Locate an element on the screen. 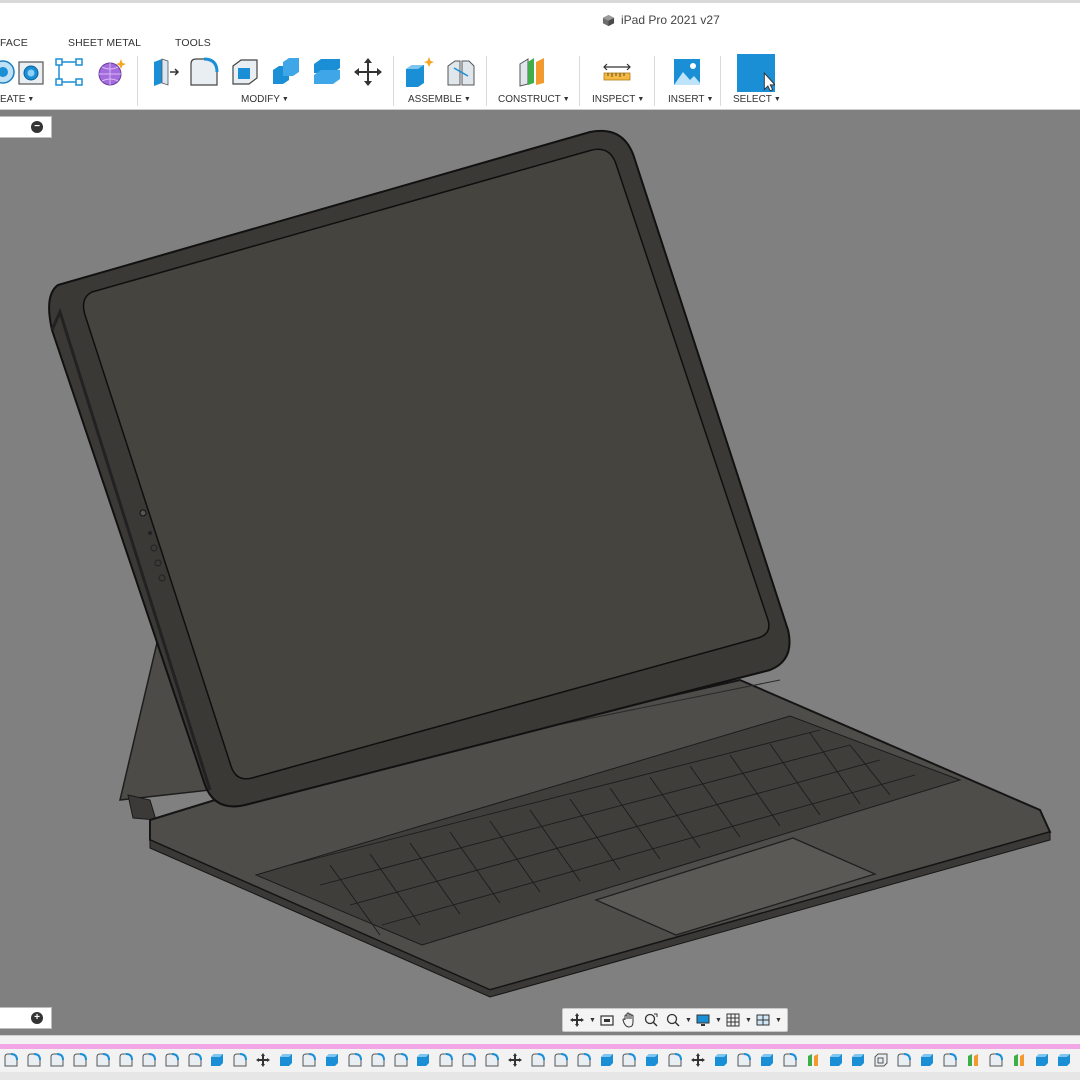  tab-sheet-metal: SHEET METAL is located at coordinates (104, 43).